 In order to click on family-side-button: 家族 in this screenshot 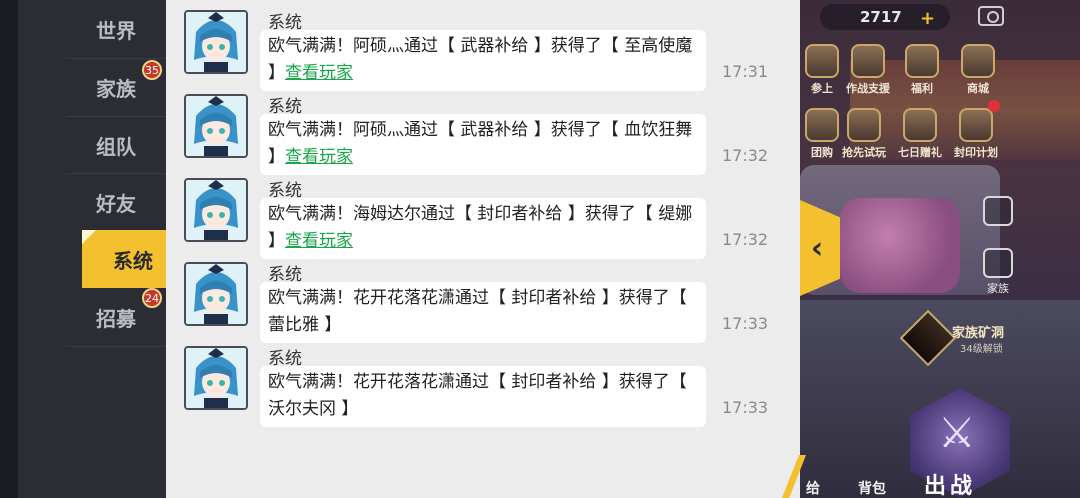, I will do `click(998, 272)`.